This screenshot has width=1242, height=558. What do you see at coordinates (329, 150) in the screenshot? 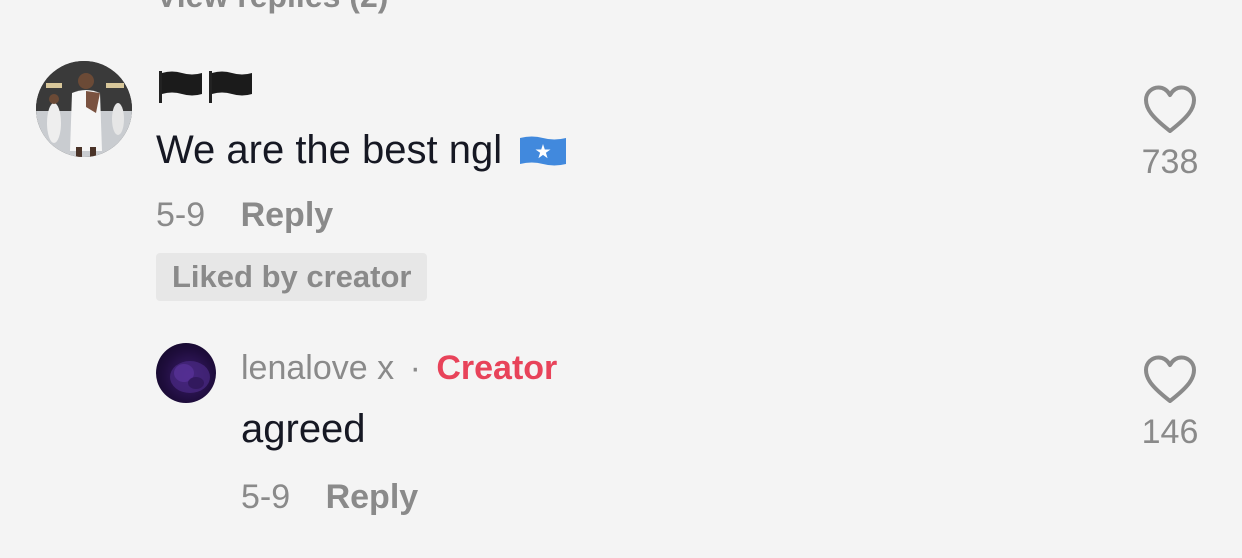
I see `comment-body: We are the best ngl` at bounding box center [329, 150].